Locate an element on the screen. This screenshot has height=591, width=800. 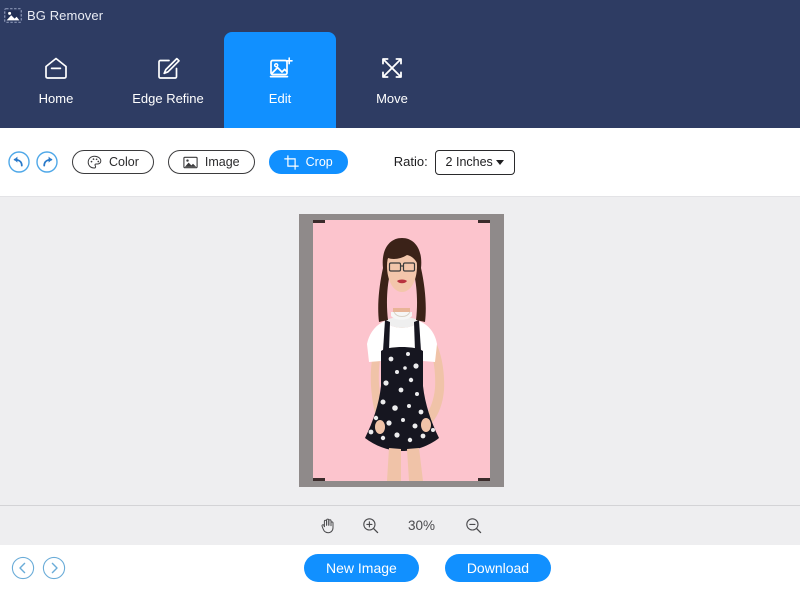
picture-icon is located at coordinates (190, 162).